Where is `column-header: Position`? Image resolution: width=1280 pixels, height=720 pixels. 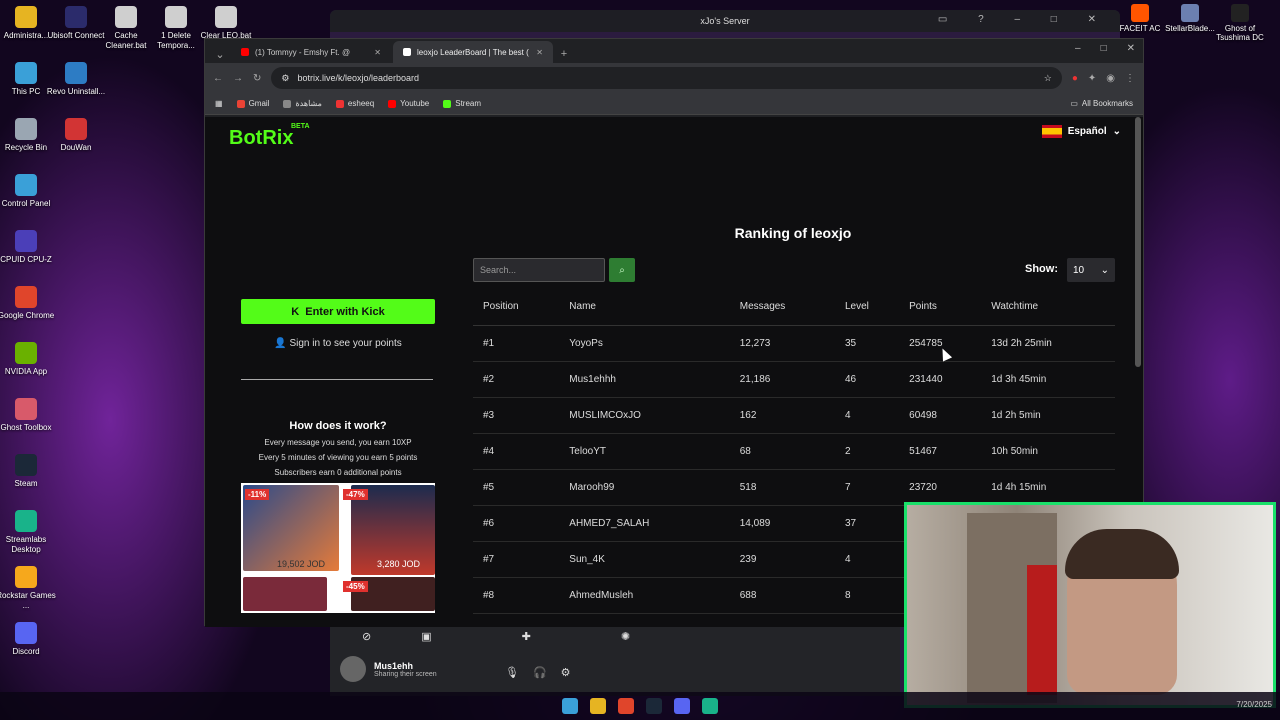 column-header: Position is located at coordinates (516, 307).